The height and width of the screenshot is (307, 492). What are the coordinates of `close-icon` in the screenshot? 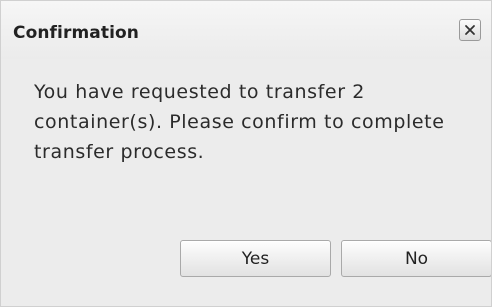 It's located at (470, 30).